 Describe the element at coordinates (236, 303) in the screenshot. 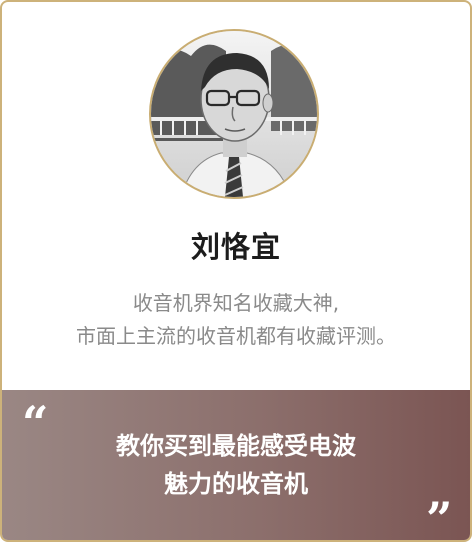

I see `description-line-1: 收音机界知名收藏大神,` at that location.